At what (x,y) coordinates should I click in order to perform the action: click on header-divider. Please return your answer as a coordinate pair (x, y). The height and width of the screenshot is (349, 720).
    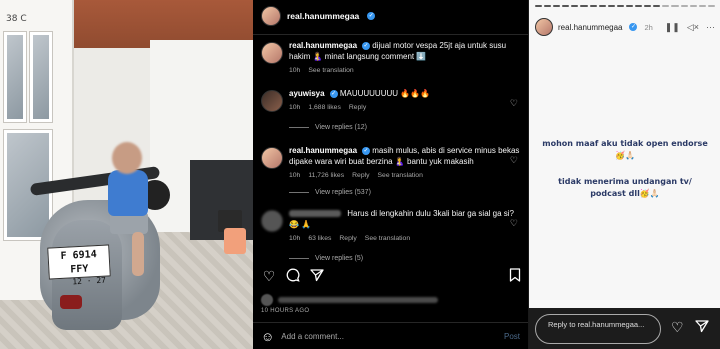
    Looking at the image, I should click on (390, 34).